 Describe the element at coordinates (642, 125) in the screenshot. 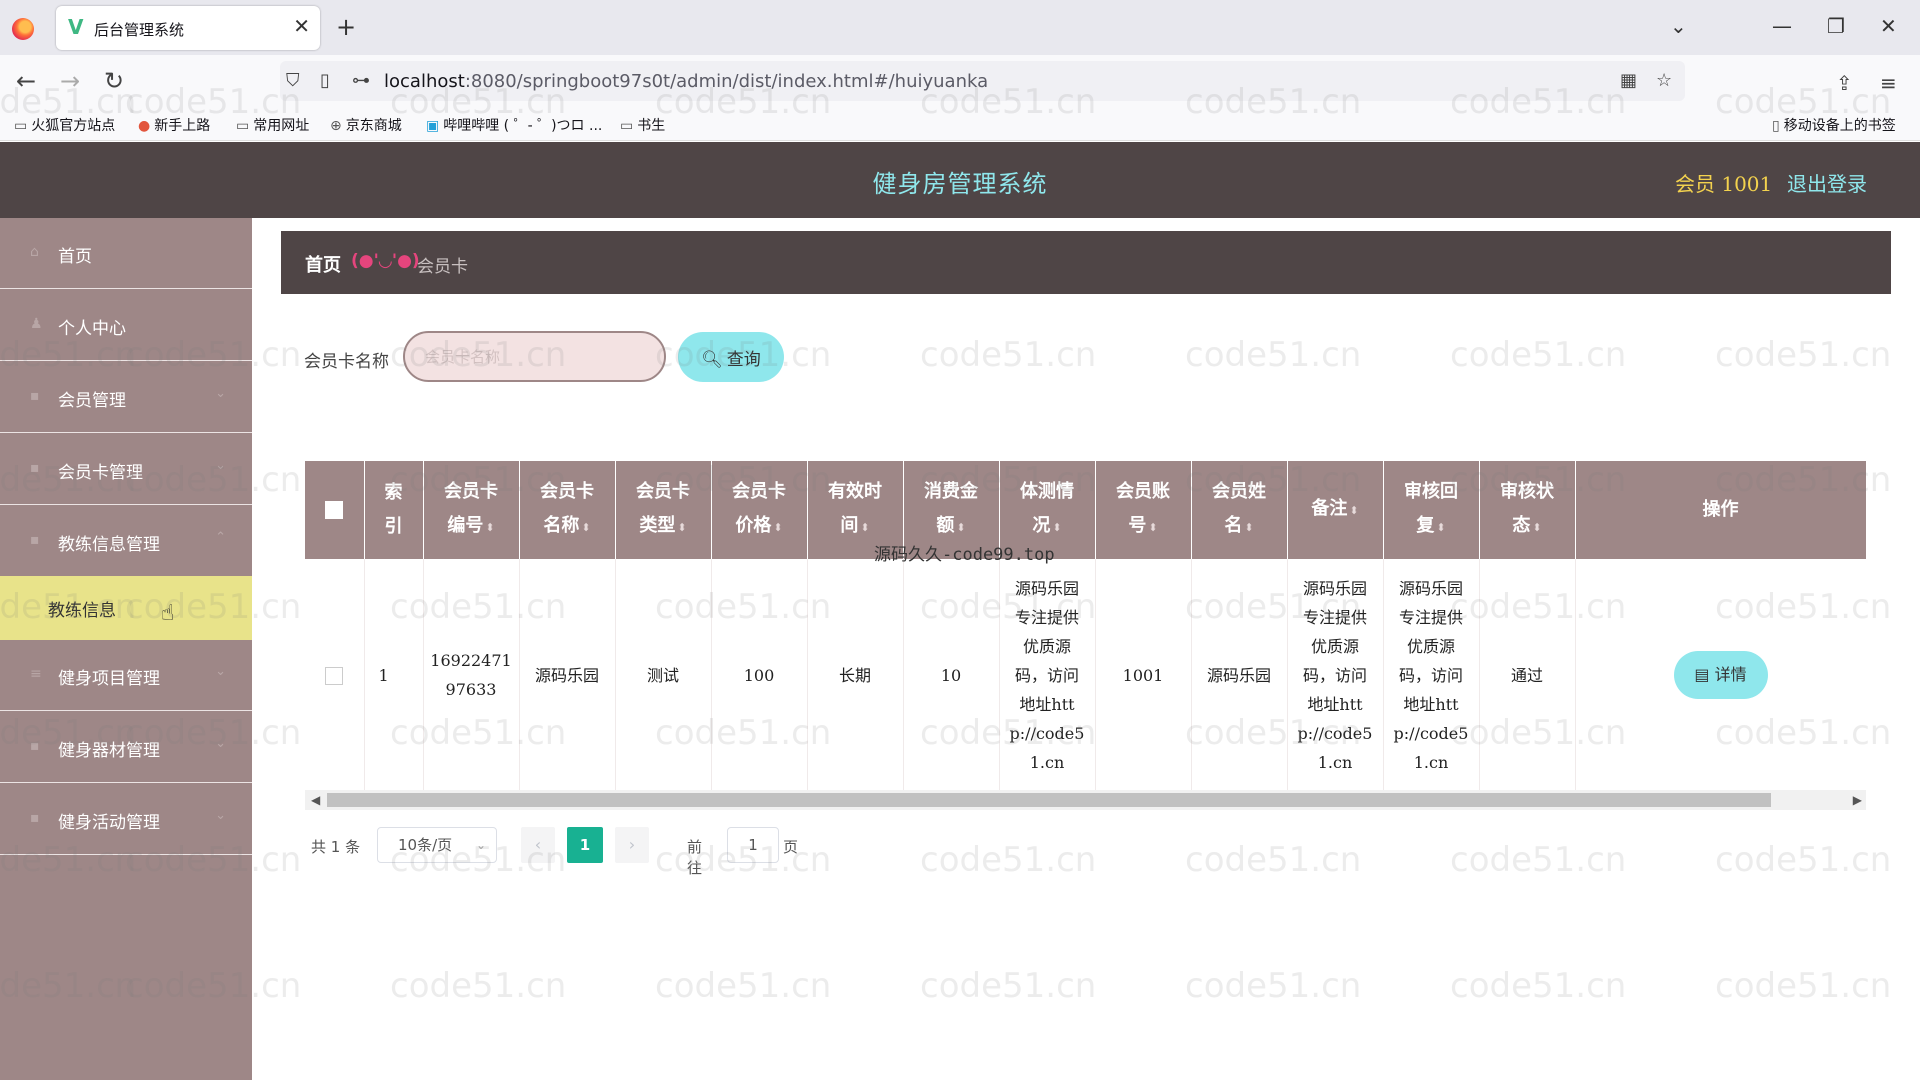

I see `bookmark-item: ▭ 书生` at that location.